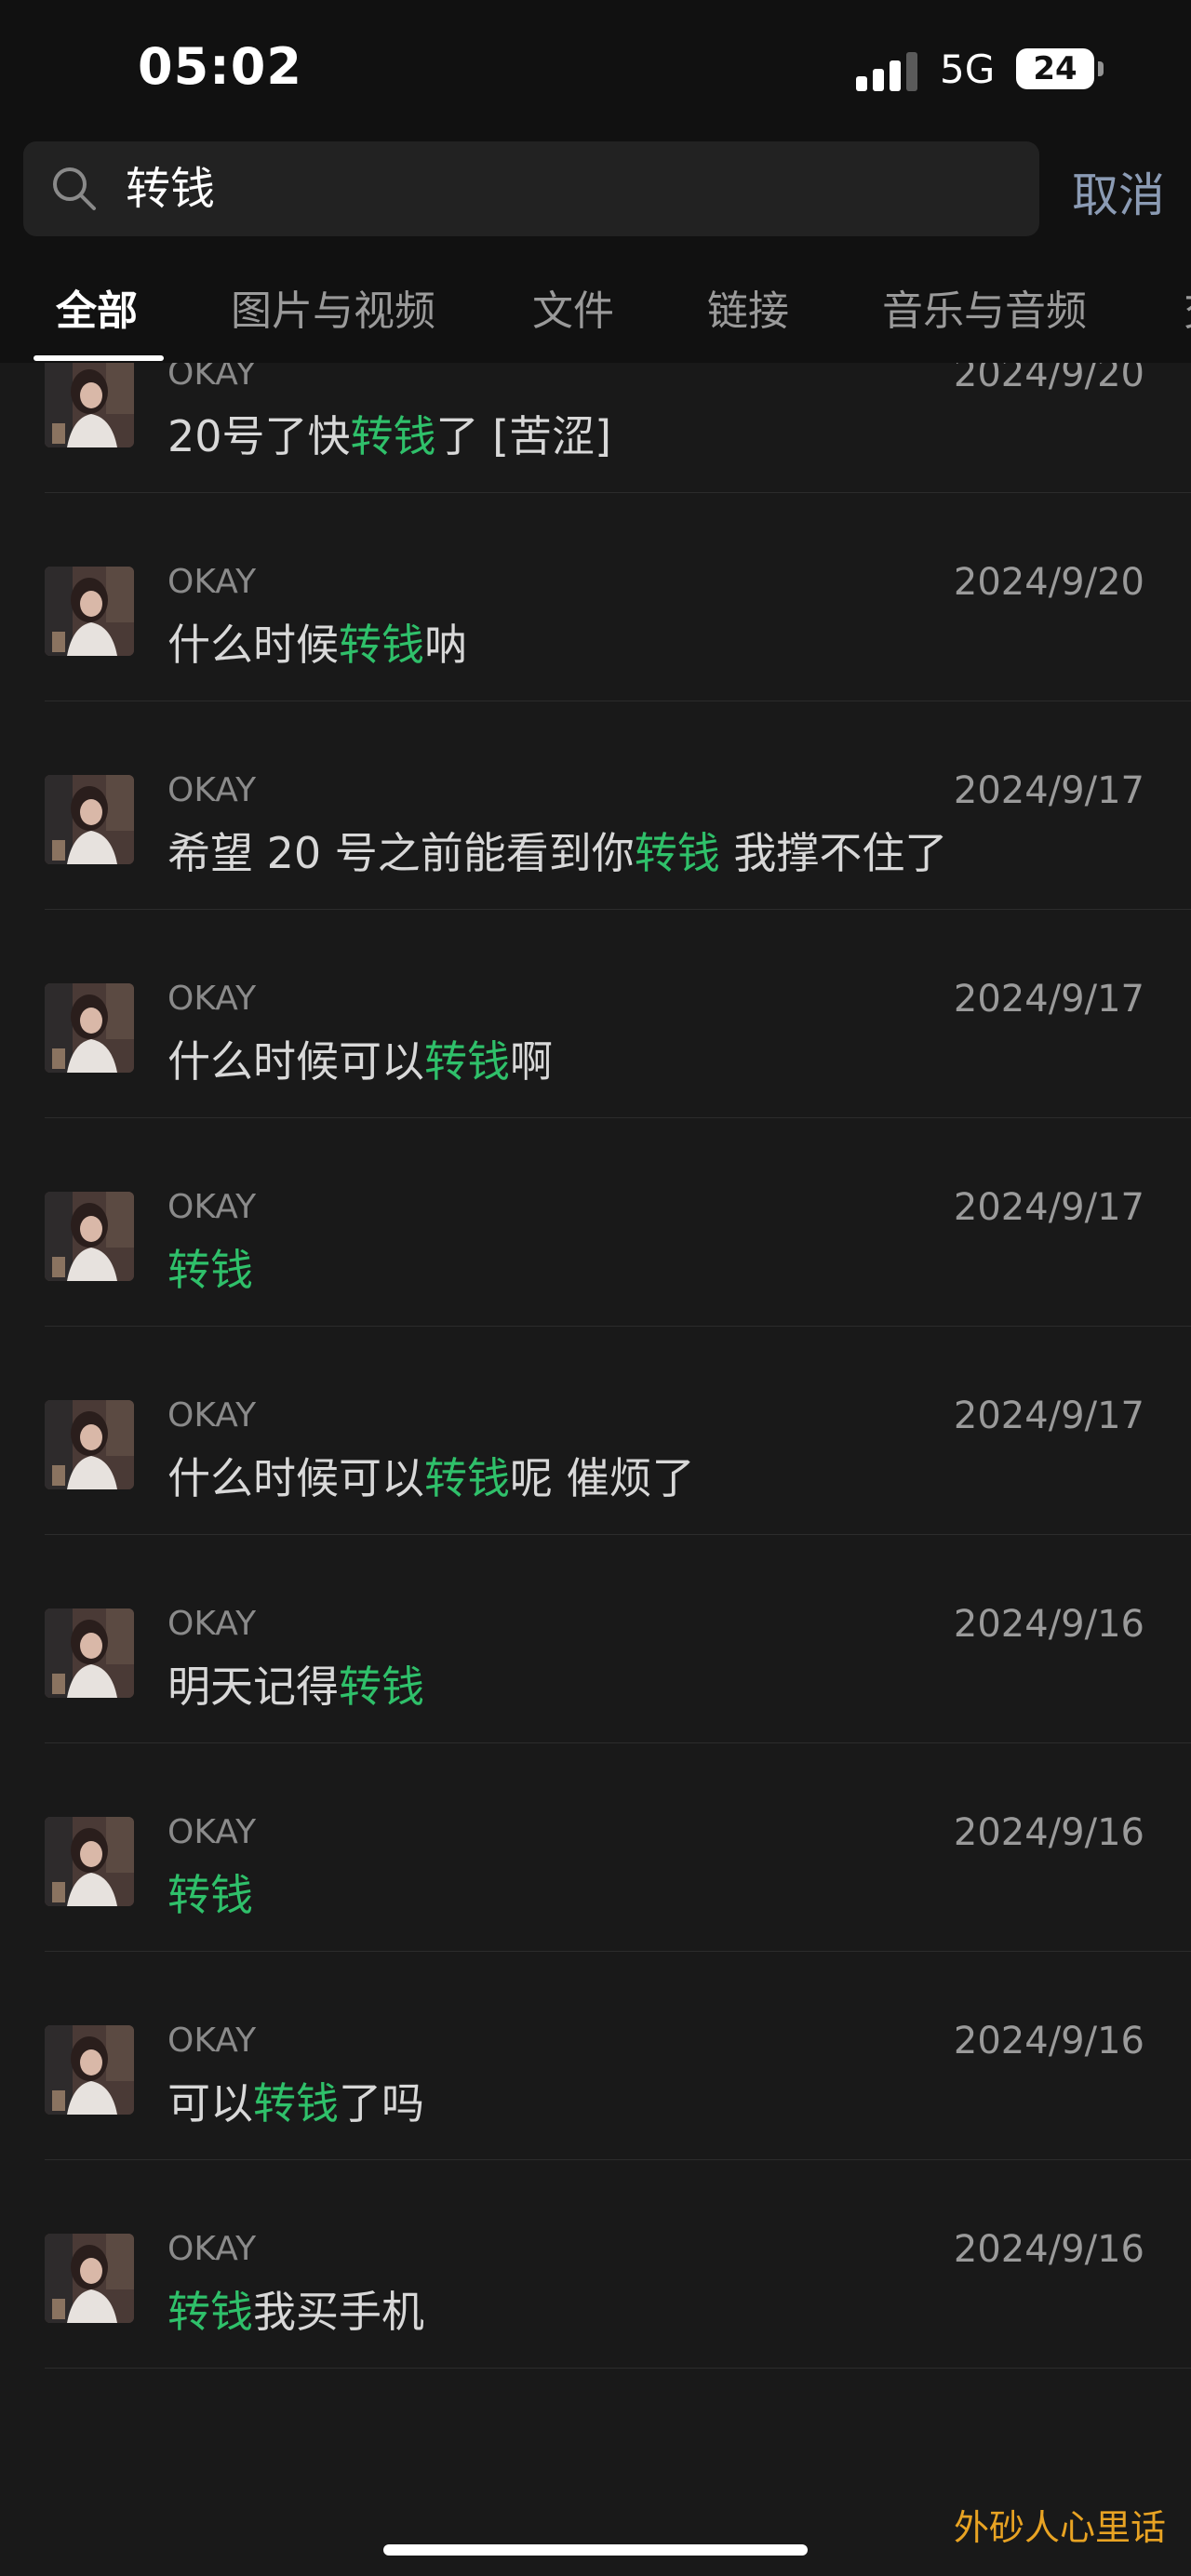  I want to click on search-result-row: OKAY 2024/9/16 转钱, so click(595, 1847).